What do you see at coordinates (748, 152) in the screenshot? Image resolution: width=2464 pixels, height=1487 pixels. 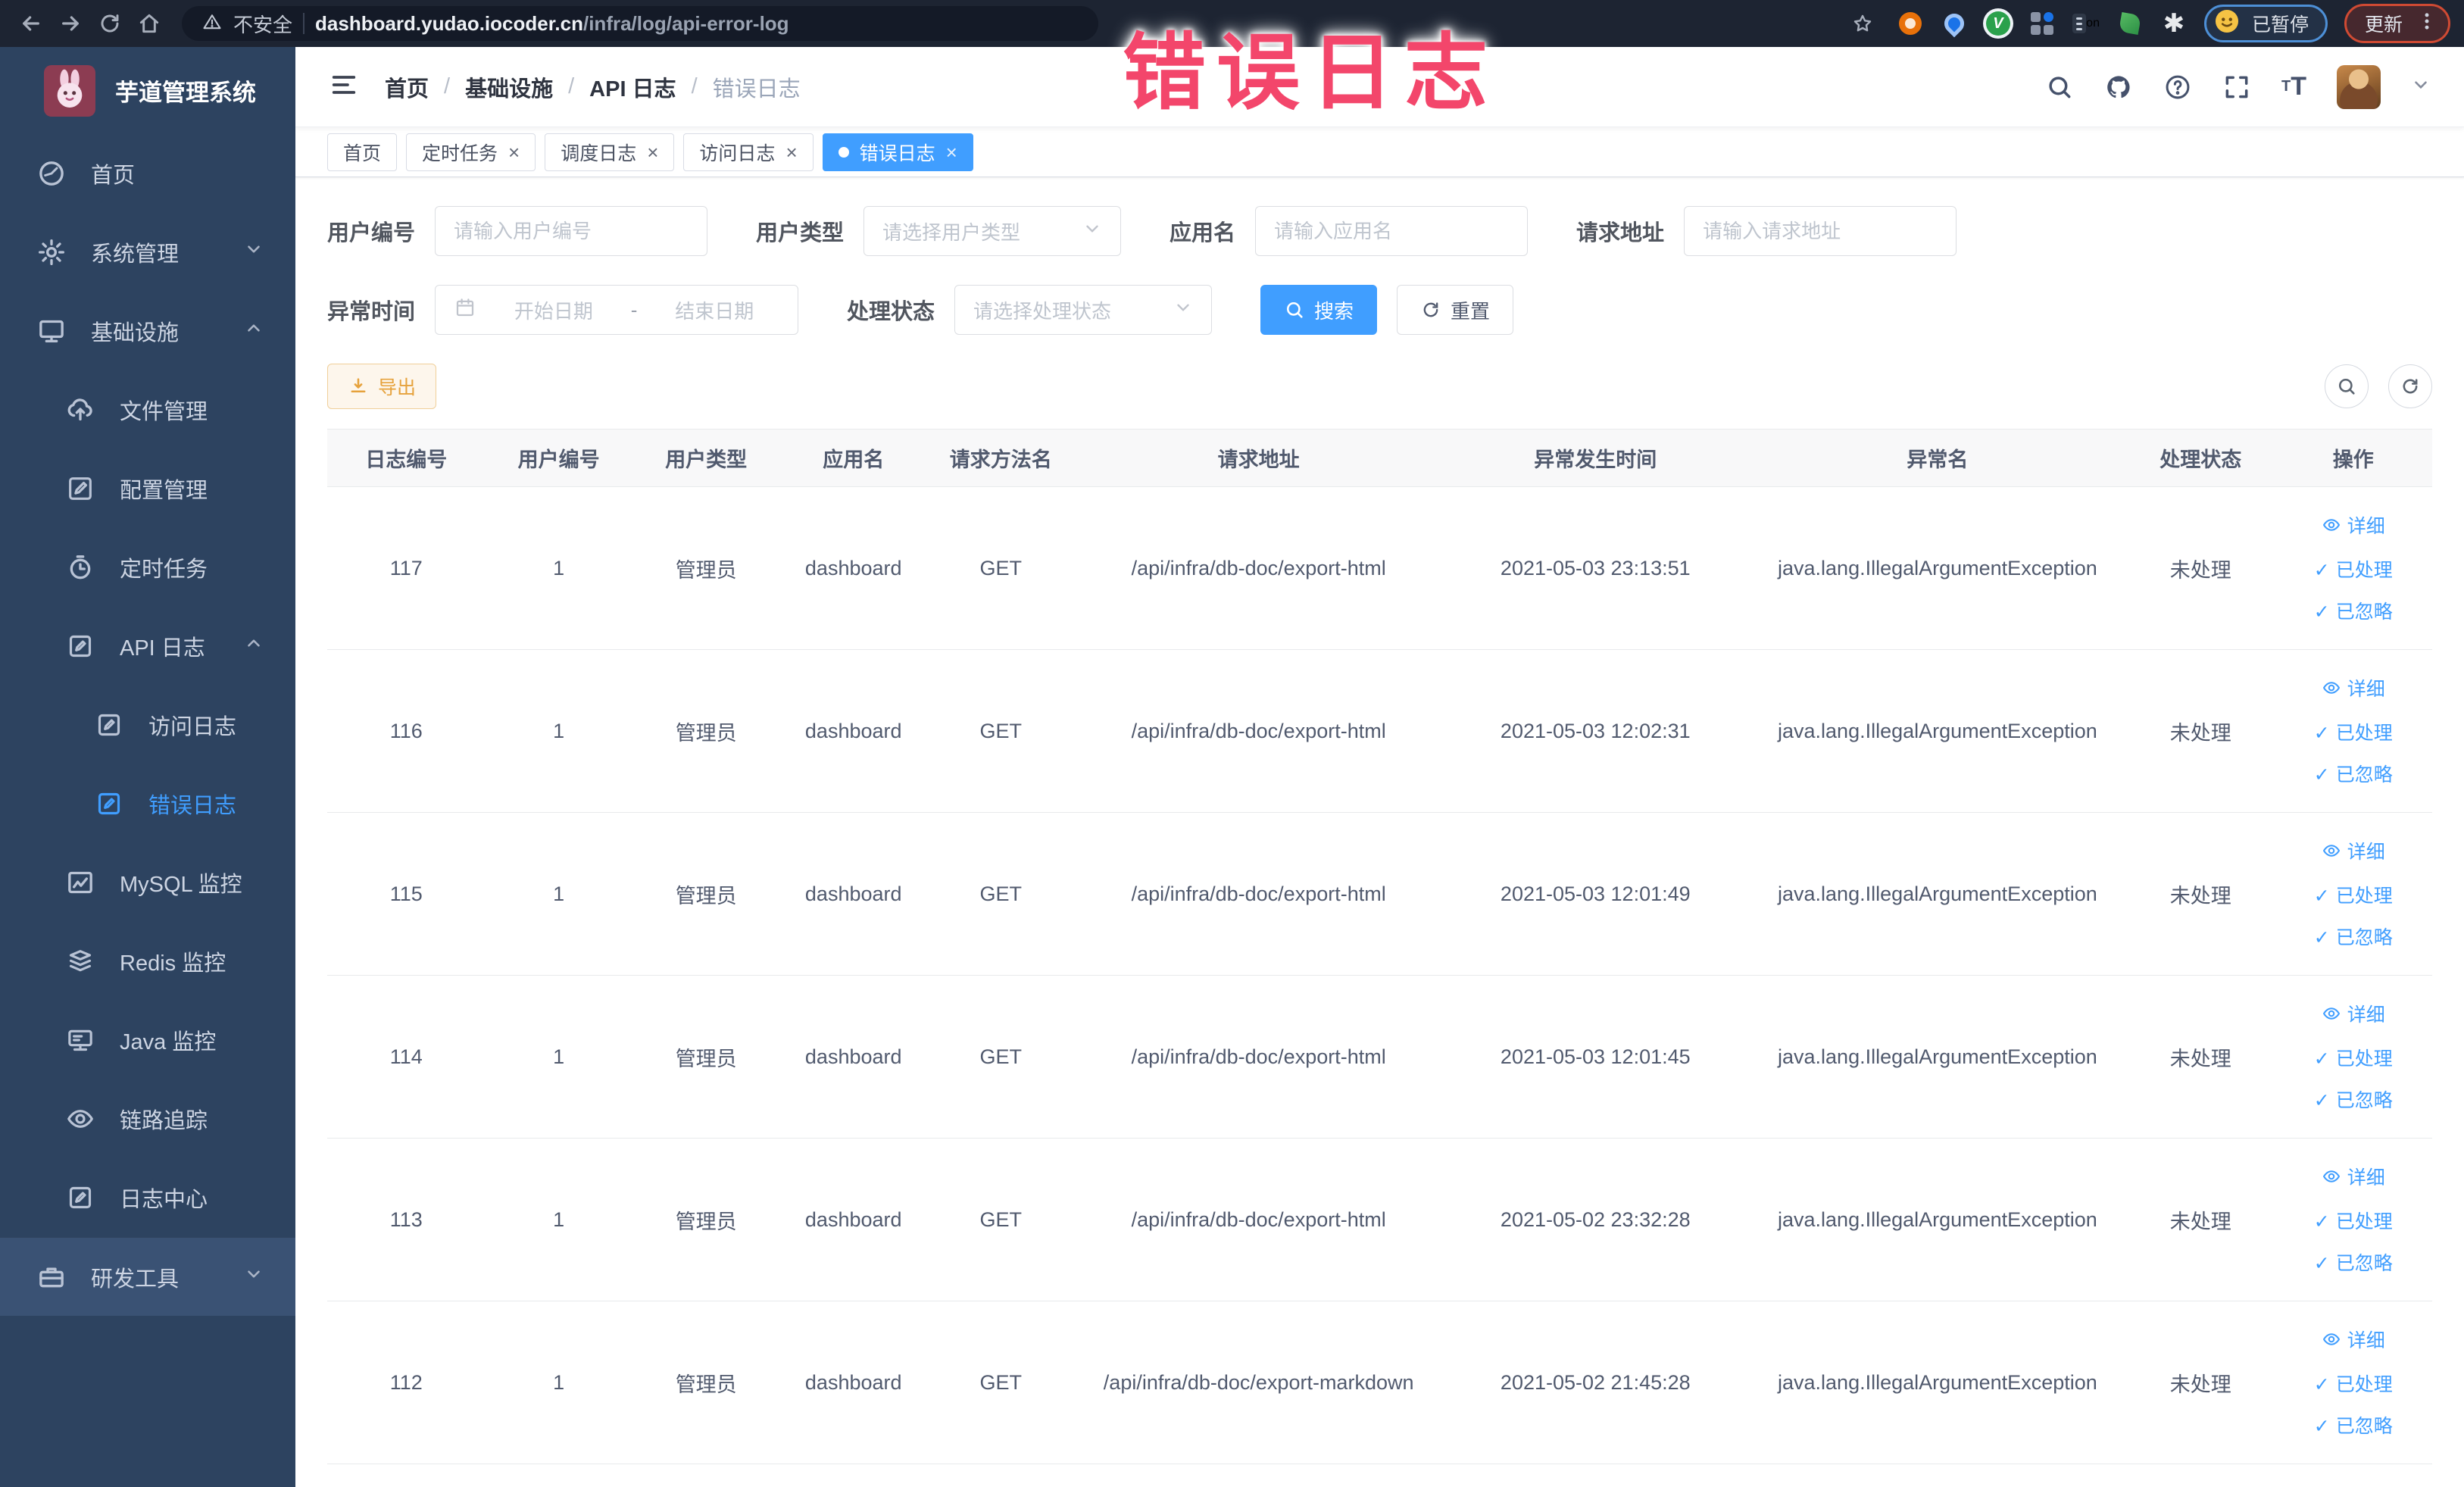 I see `tab-access-log: 访问日志 ×` at bounding box center [748, 152].